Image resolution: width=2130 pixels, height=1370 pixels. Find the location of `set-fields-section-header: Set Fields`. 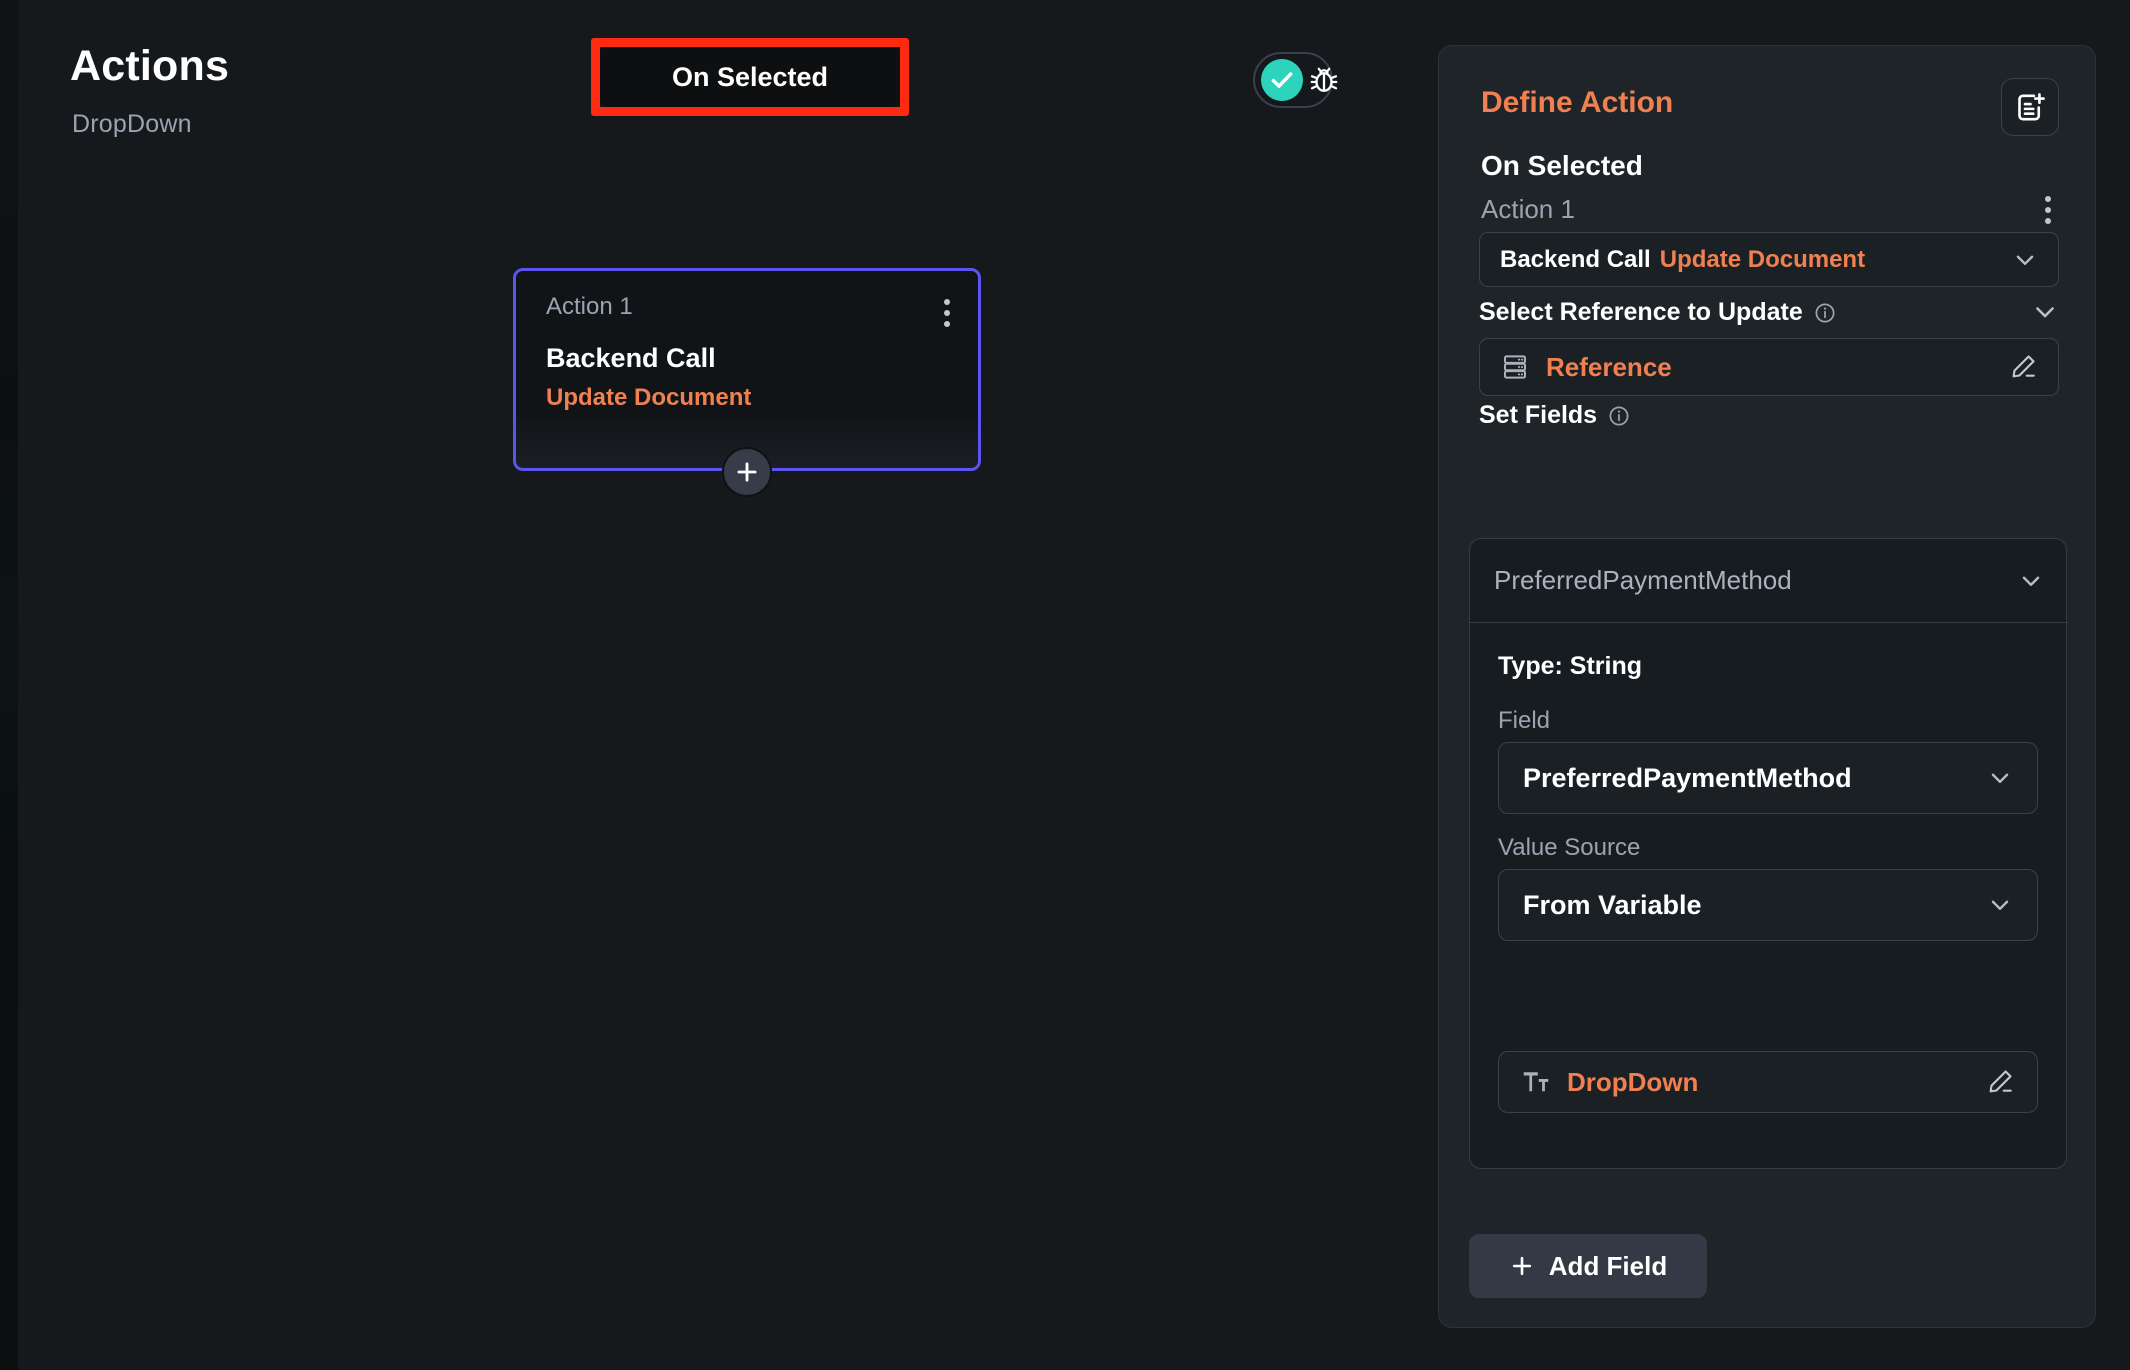

set-fields-section-header: Set Fields is located at coordinates (1554, 415).